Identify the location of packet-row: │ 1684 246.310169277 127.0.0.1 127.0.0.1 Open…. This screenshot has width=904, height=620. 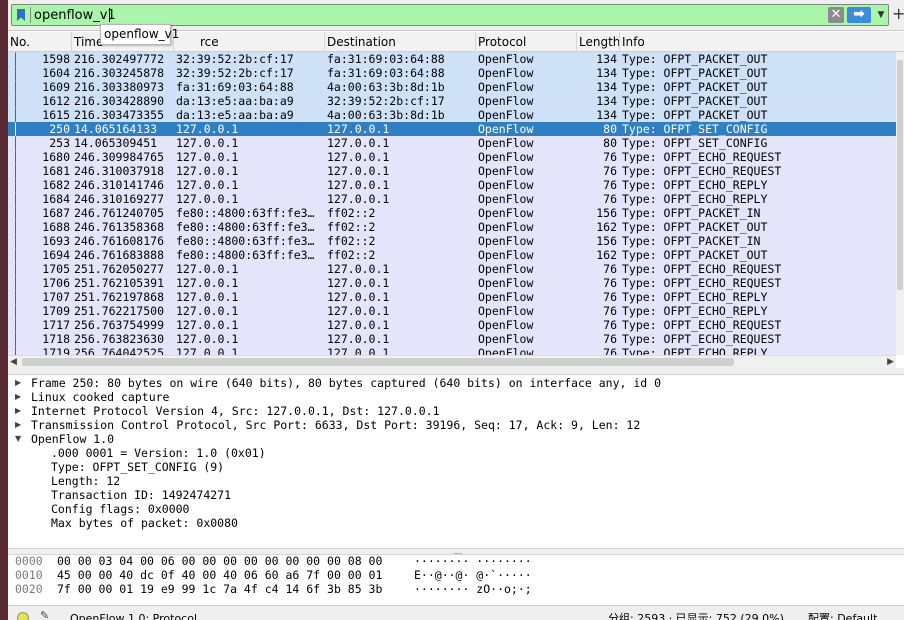
(452, 199).